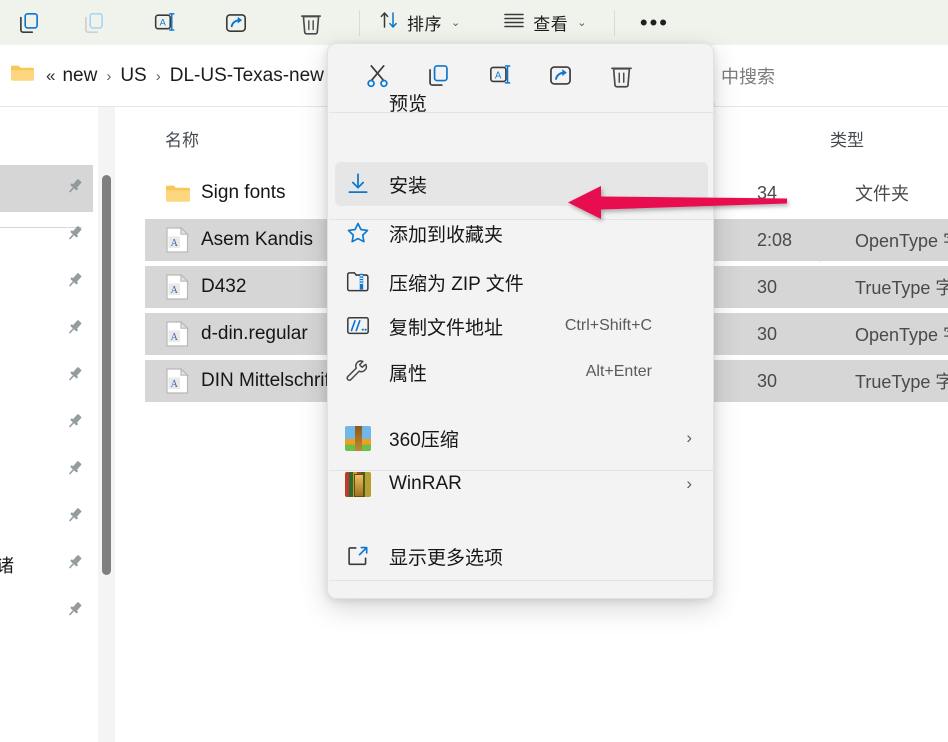  Describe the element at coordinates (521, 102) in the screenshot. I see `context-menu-item: 预览` at that location.